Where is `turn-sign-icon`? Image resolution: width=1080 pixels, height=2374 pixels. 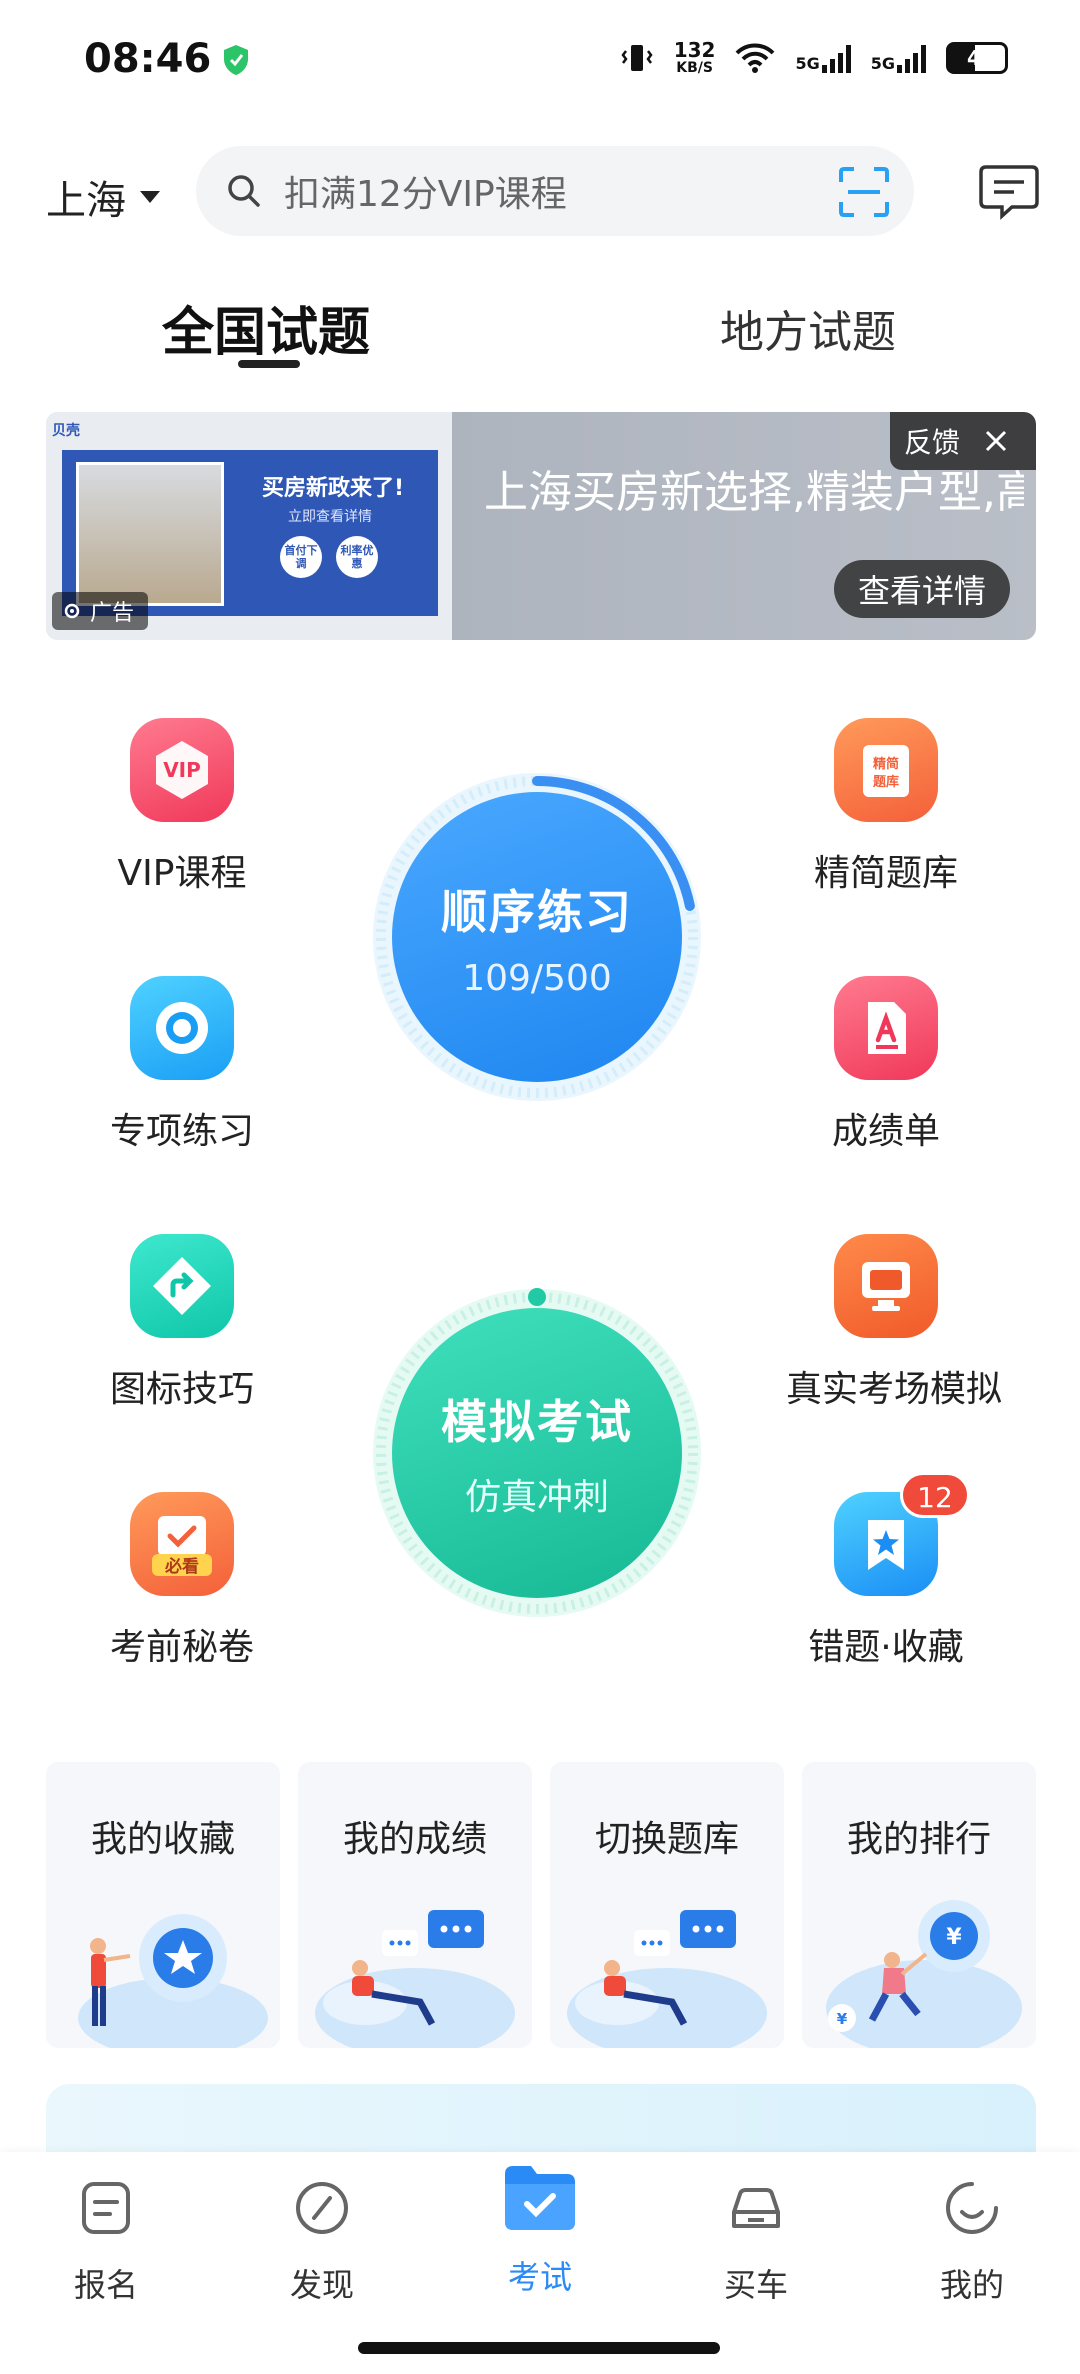
turn-sign-icon is located at coordinates (182, 1286).